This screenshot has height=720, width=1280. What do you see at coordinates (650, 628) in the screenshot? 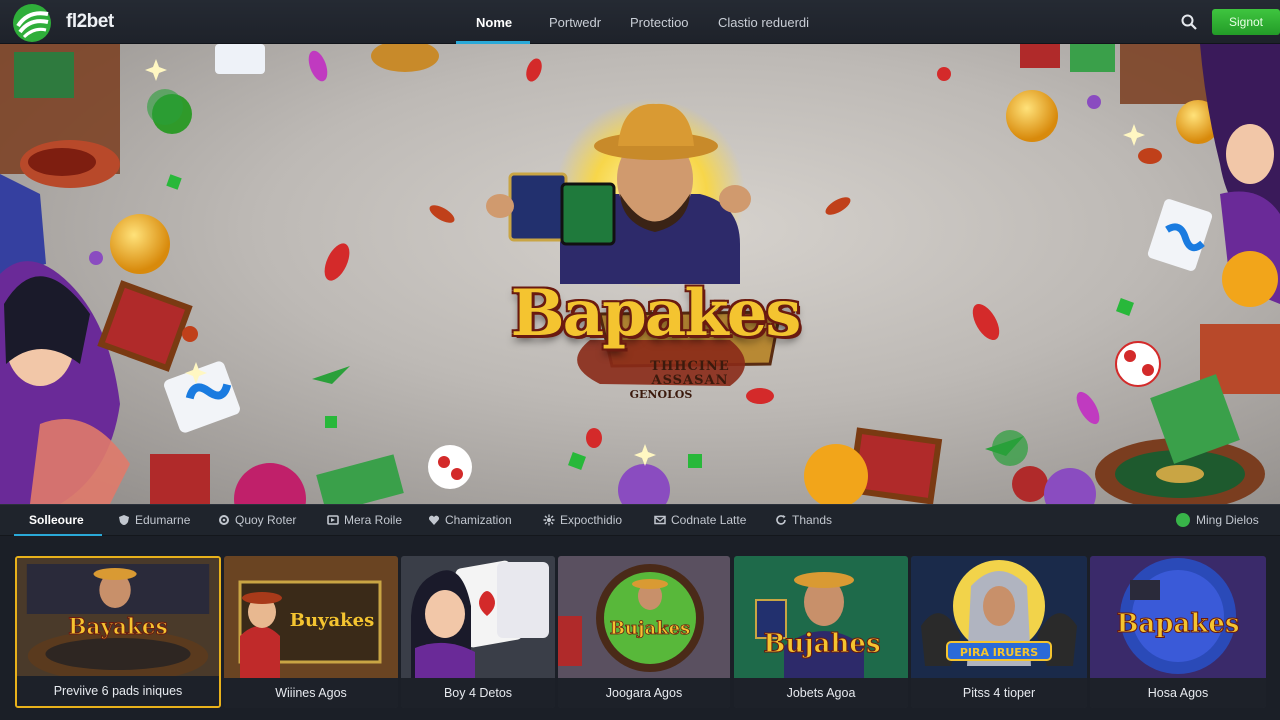
I see `game-art-title: Bujakes` at bounding box center [650, 628].